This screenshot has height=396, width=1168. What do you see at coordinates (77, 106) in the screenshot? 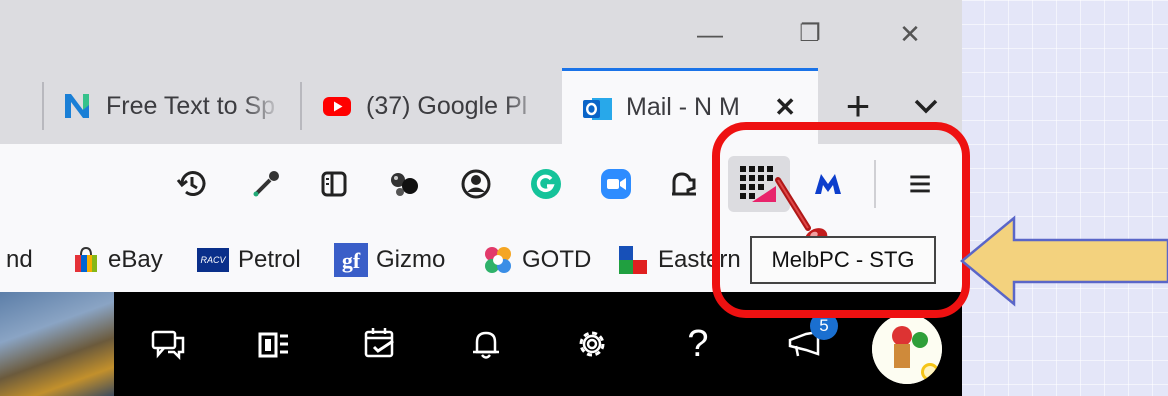
I see `n-logo-icon` at bounding box center [77, 106].